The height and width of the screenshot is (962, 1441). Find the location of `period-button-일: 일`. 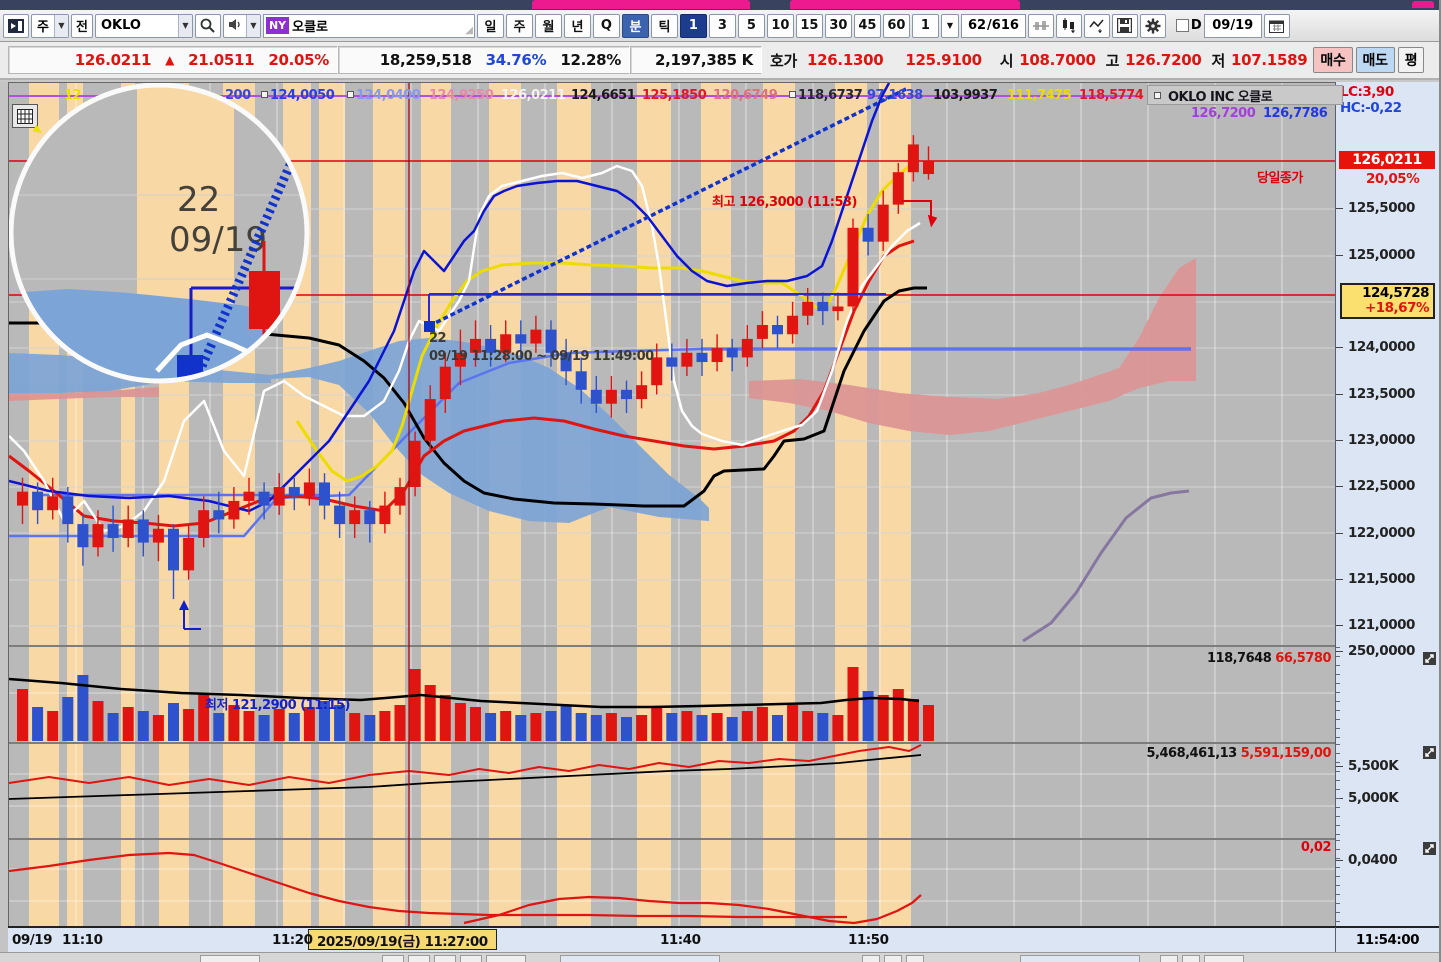

period-button-일: 일 is located at coordinates (490, 25).